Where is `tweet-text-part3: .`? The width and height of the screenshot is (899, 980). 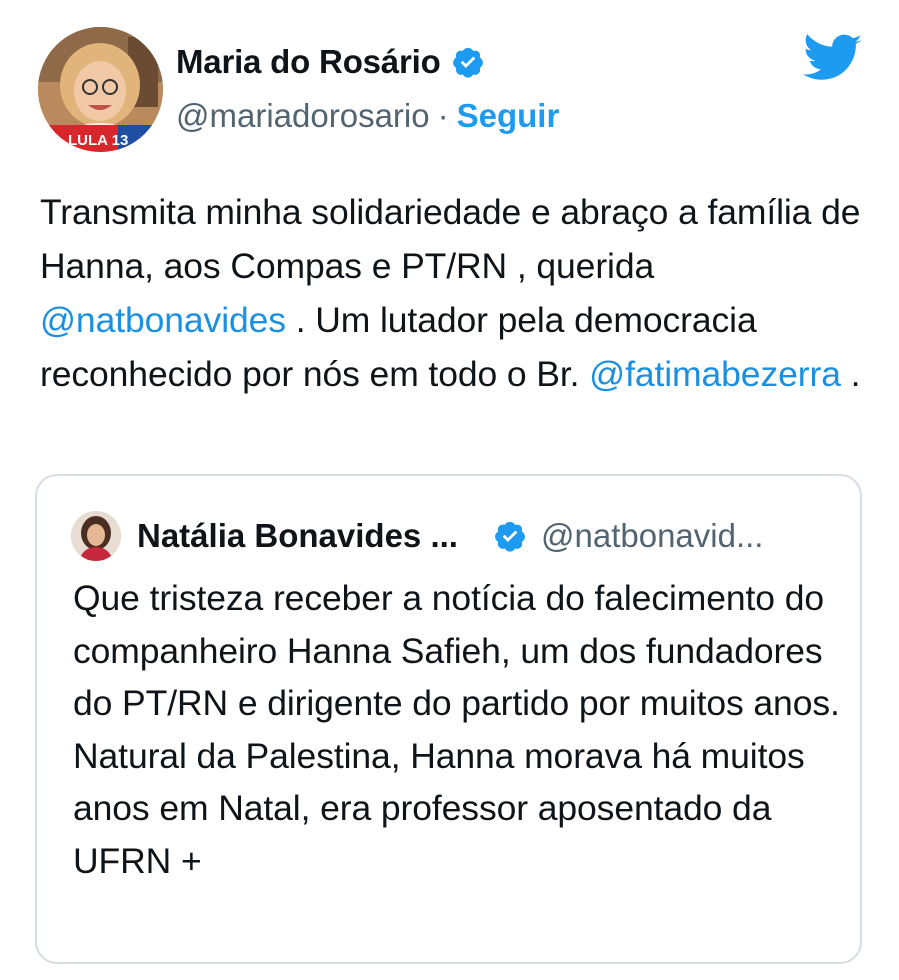 tweet-text-part3: . is located at coordinates (850, 374).